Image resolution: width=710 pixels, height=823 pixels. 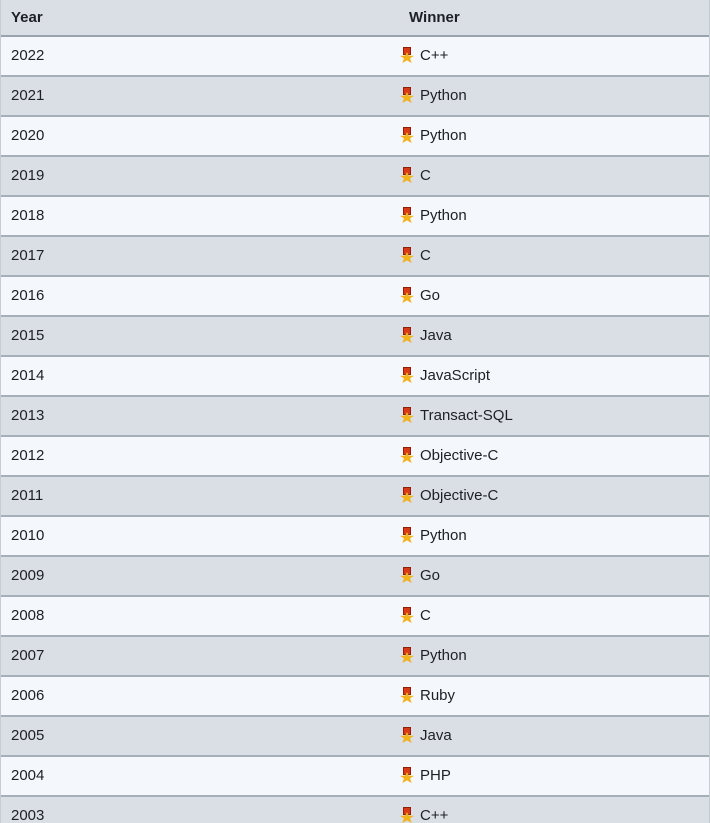 I want to click on winner-name: JavaScript, so click(x=455, y=375).